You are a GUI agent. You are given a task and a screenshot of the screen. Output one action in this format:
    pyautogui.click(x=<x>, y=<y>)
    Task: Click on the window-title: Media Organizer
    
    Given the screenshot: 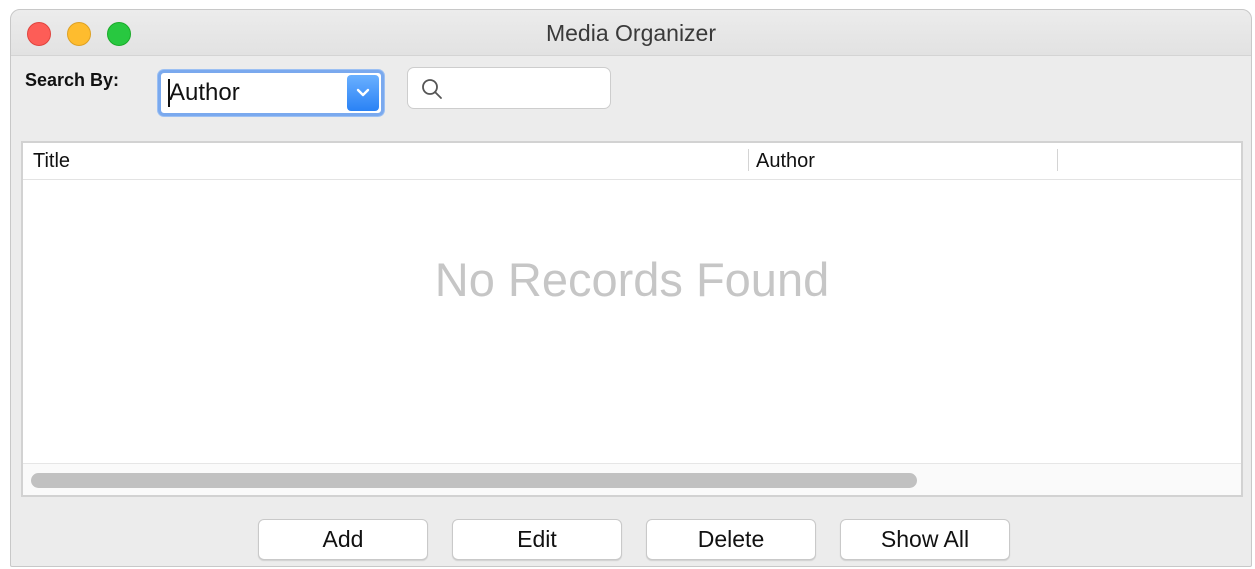 What is the action you would take?
    pyautogui.click(x=631, y=33)
    